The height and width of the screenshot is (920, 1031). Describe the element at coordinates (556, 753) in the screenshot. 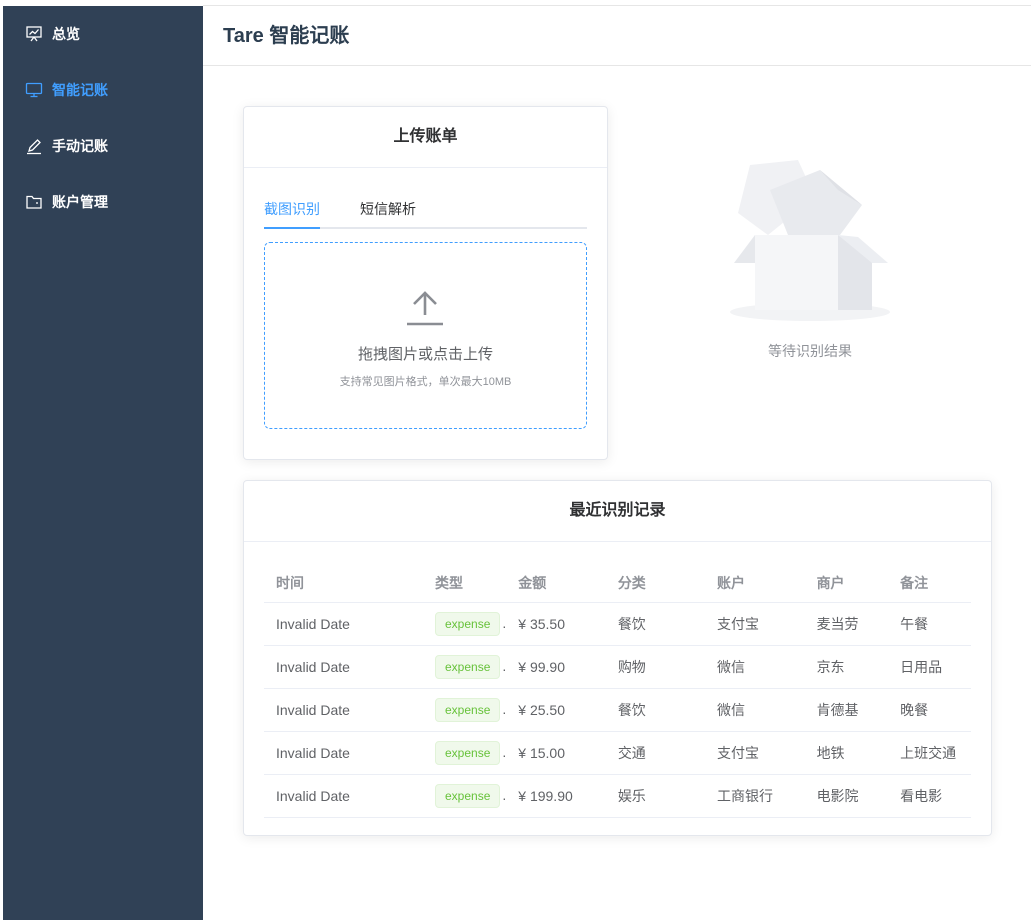

I see `cell-amount: ¥ 15.00` at that location.